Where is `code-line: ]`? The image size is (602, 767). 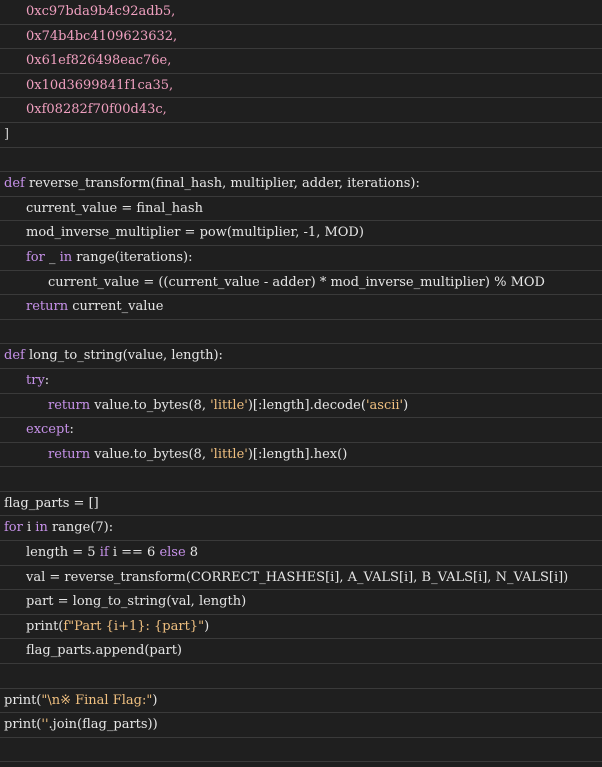 code-line: ] is located at coordinates (301, 135).